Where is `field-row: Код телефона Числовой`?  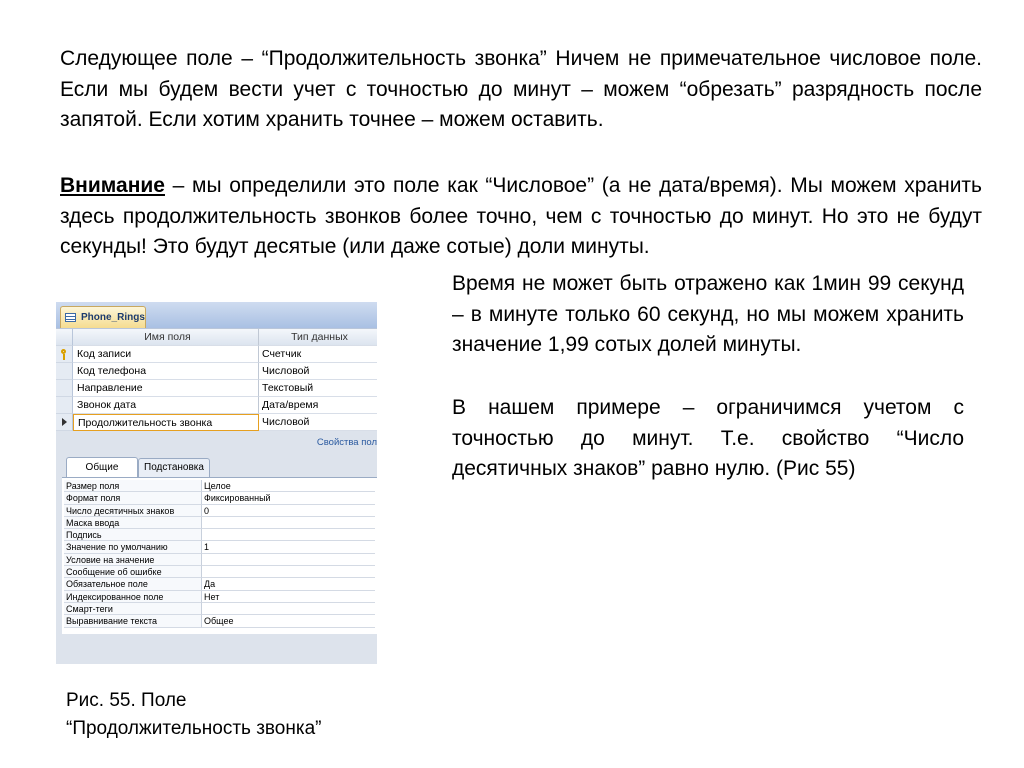
field-row: Код телефона Числовой is located at coordinates (216, 371).